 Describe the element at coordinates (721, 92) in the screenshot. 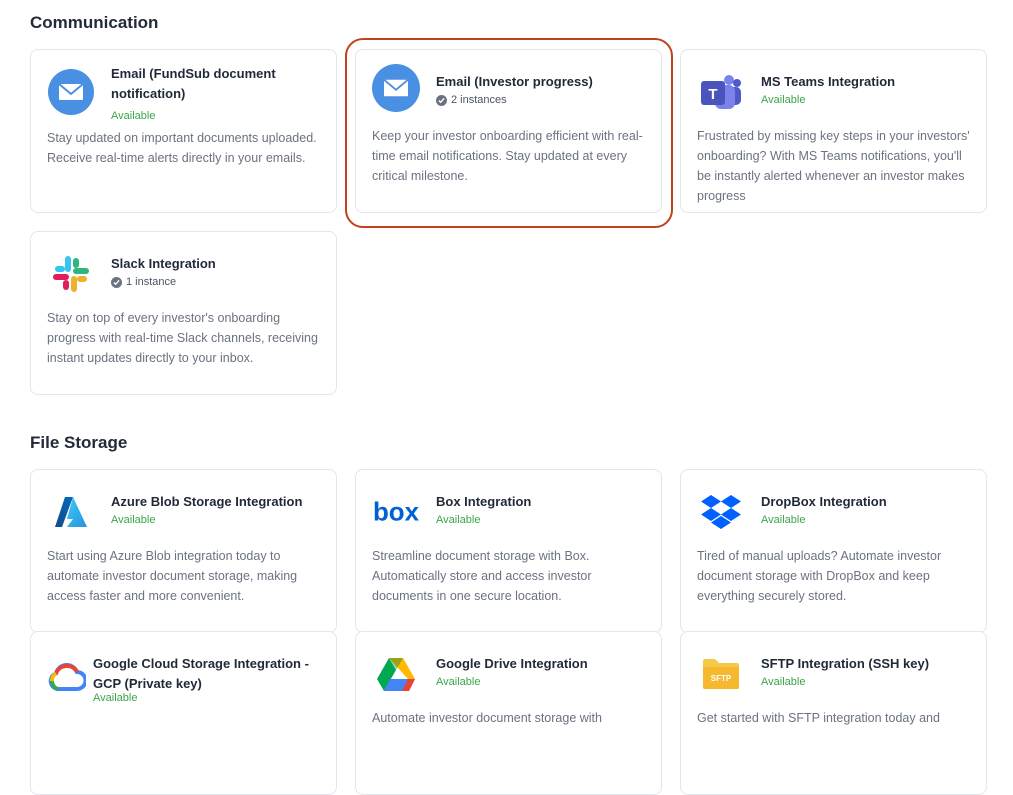

I see `ms-teams-icon: T` at that location.